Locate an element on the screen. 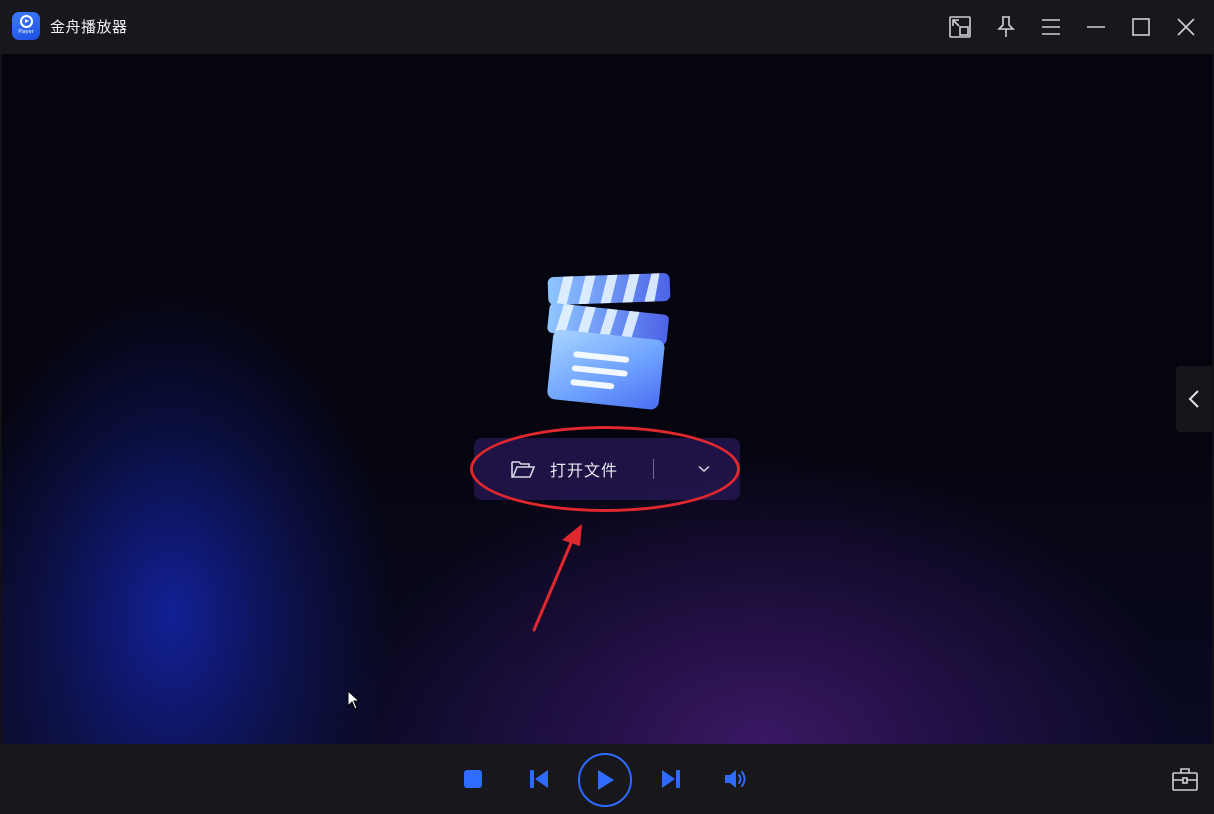 The height and width of the screenshot is (814, 1214). next-icon is located at coordinates (671, 779).